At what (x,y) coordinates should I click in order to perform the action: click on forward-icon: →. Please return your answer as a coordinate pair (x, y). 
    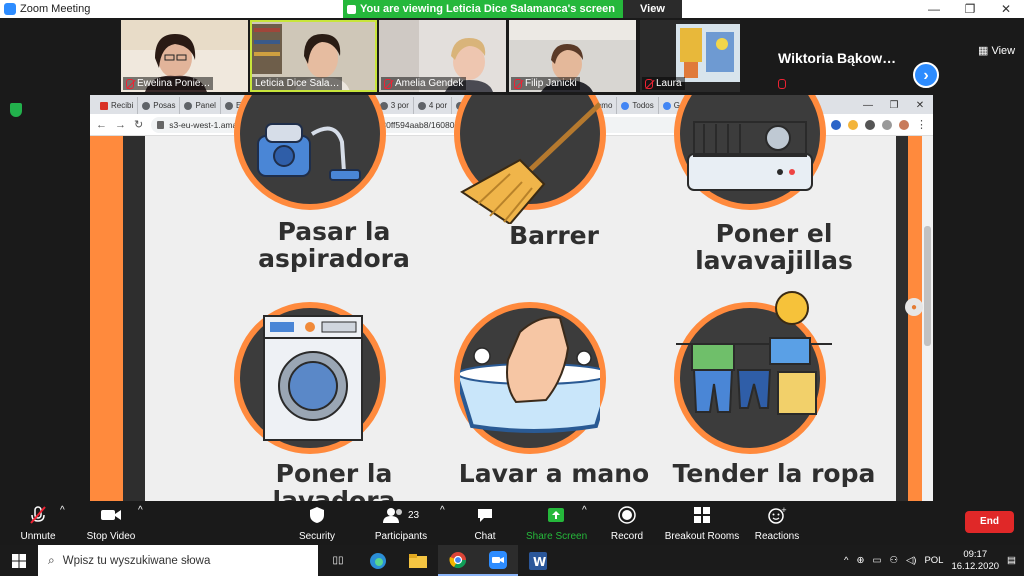
    Looking at the image, I should click on (120, 125).